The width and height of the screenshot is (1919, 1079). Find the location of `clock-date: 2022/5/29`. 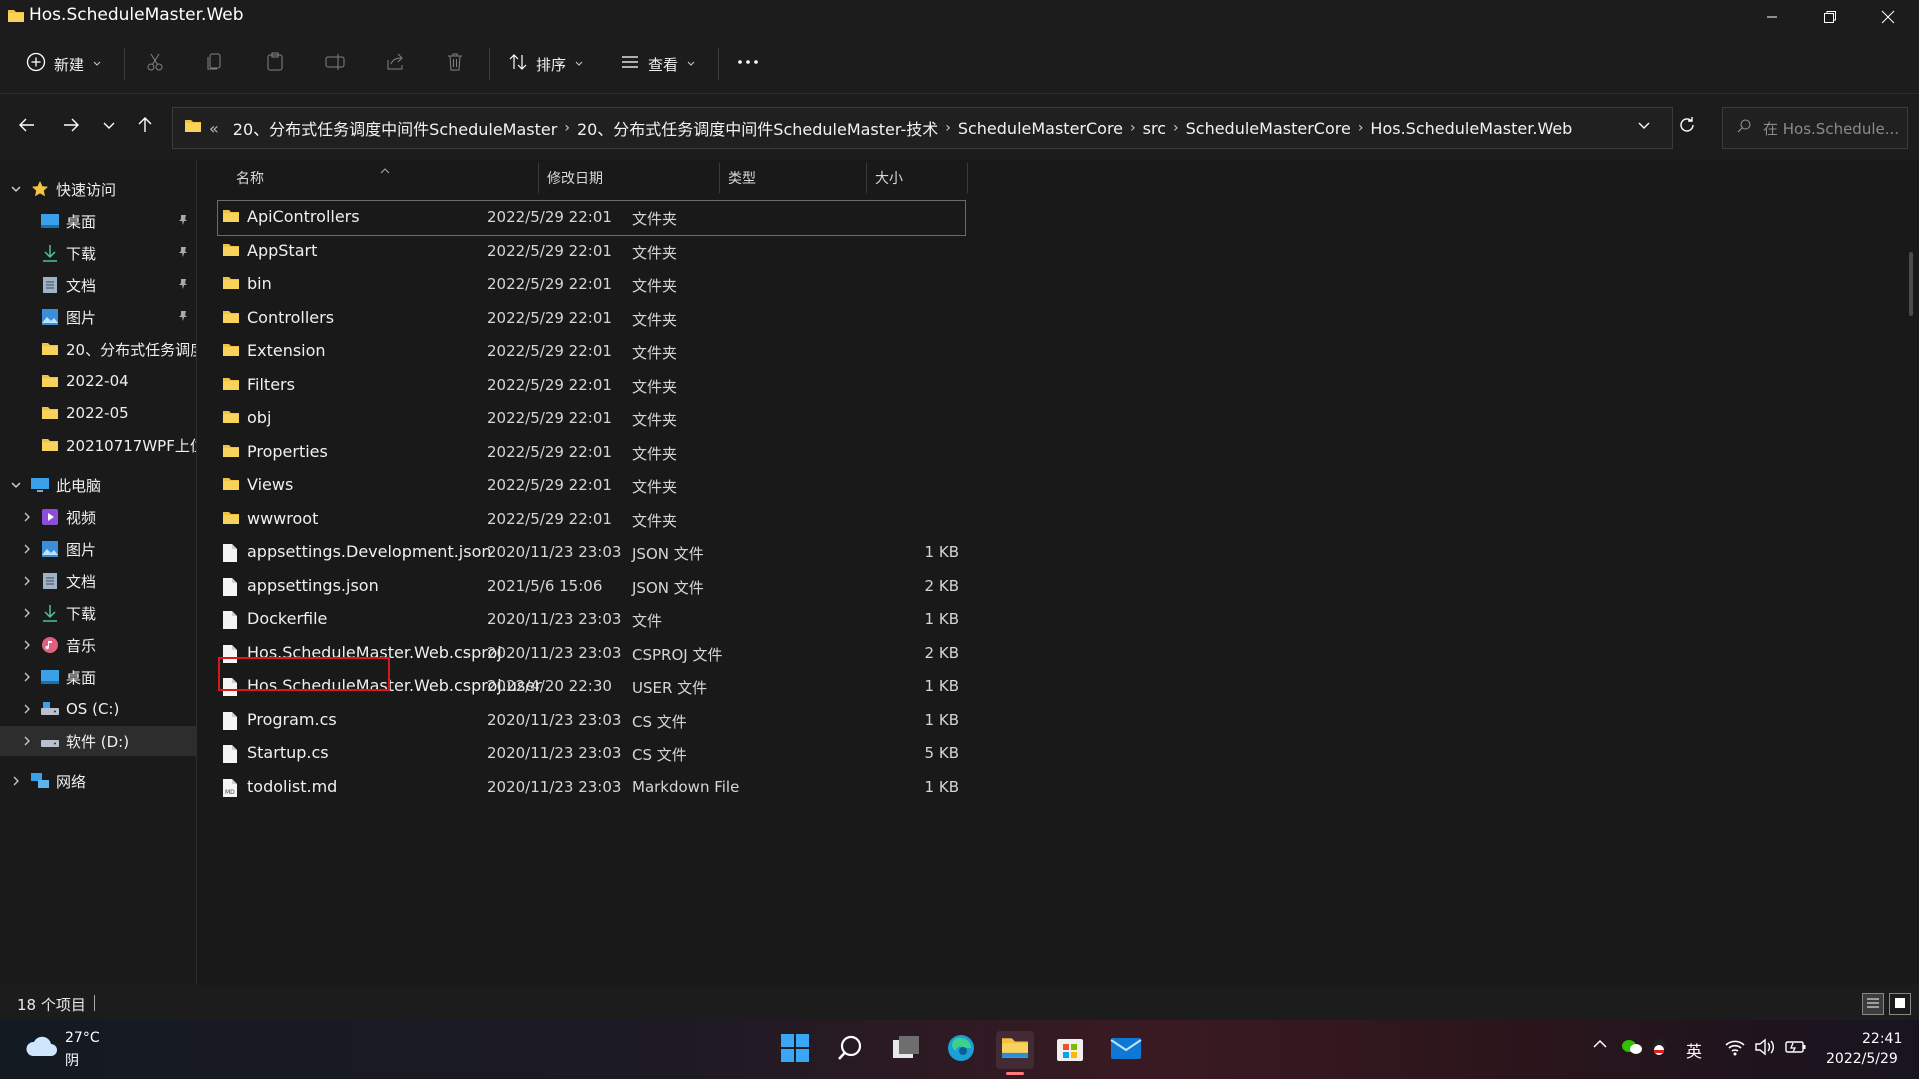

clock-date: 2022/5/29 is located at coordinates (1862, 1059).